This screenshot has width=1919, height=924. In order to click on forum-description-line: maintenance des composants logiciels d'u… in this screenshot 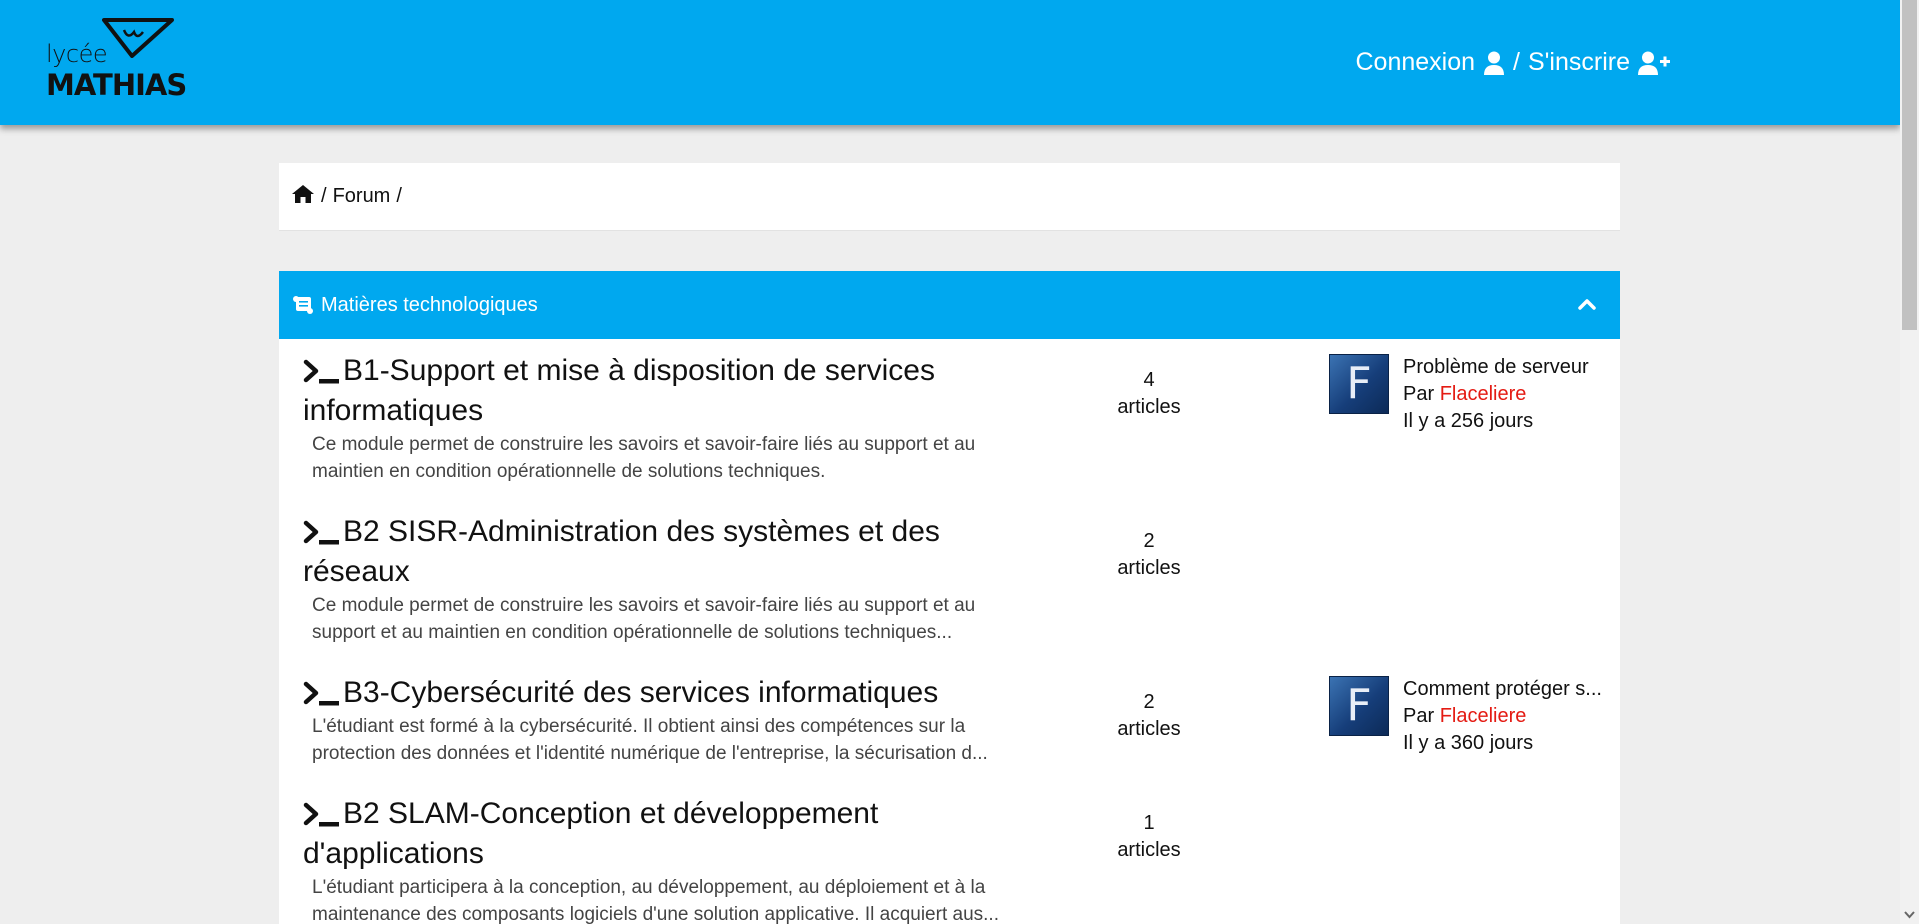, I will do `click(655, 914)`.